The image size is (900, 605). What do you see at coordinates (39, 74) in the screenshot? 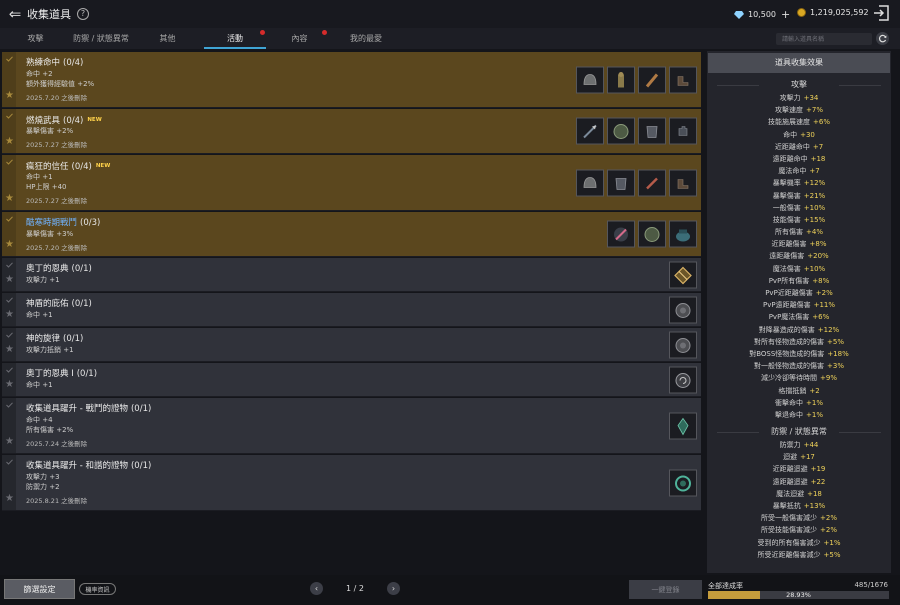
I see `collection-stat: 命中 +2` at bounding box center [39, 74].